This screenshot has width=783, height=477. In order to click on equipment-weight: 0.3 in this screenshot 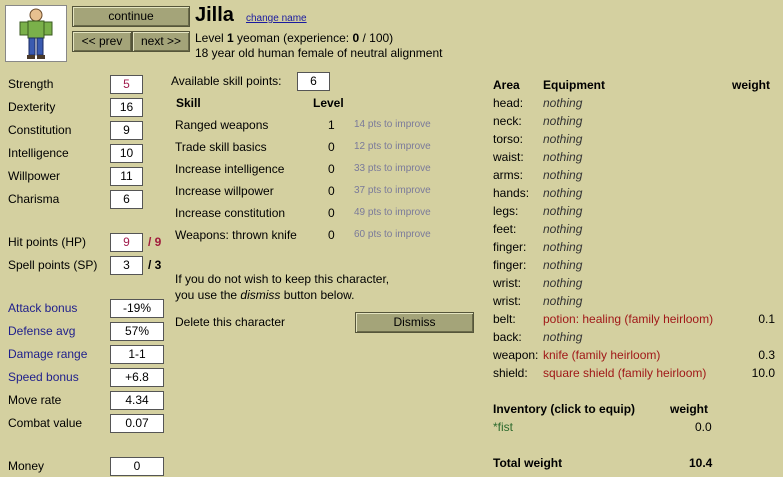, I will do `click(766, 355)`.